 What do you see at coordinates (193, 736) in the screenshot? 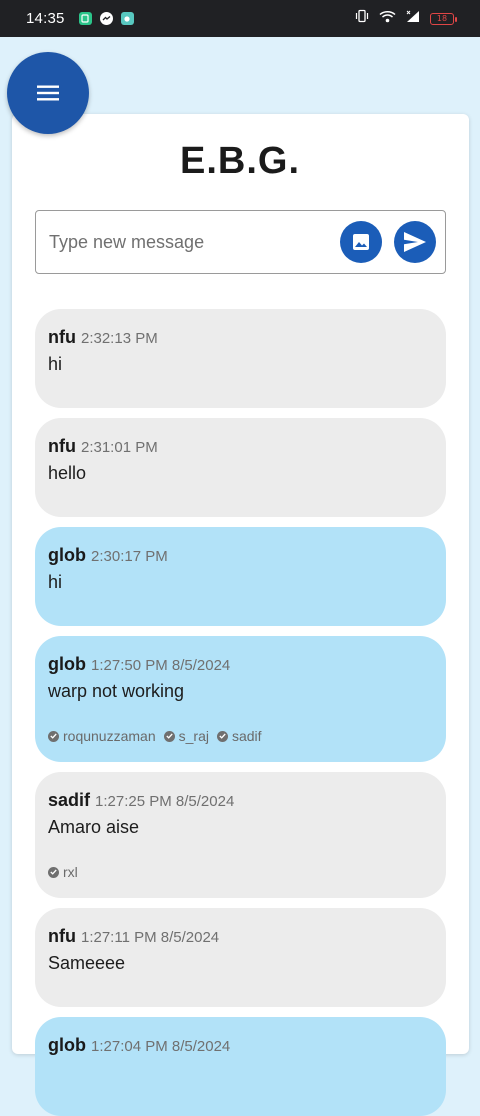
I see `seen-by-name: s_raj` at bounding box center [193, 736].